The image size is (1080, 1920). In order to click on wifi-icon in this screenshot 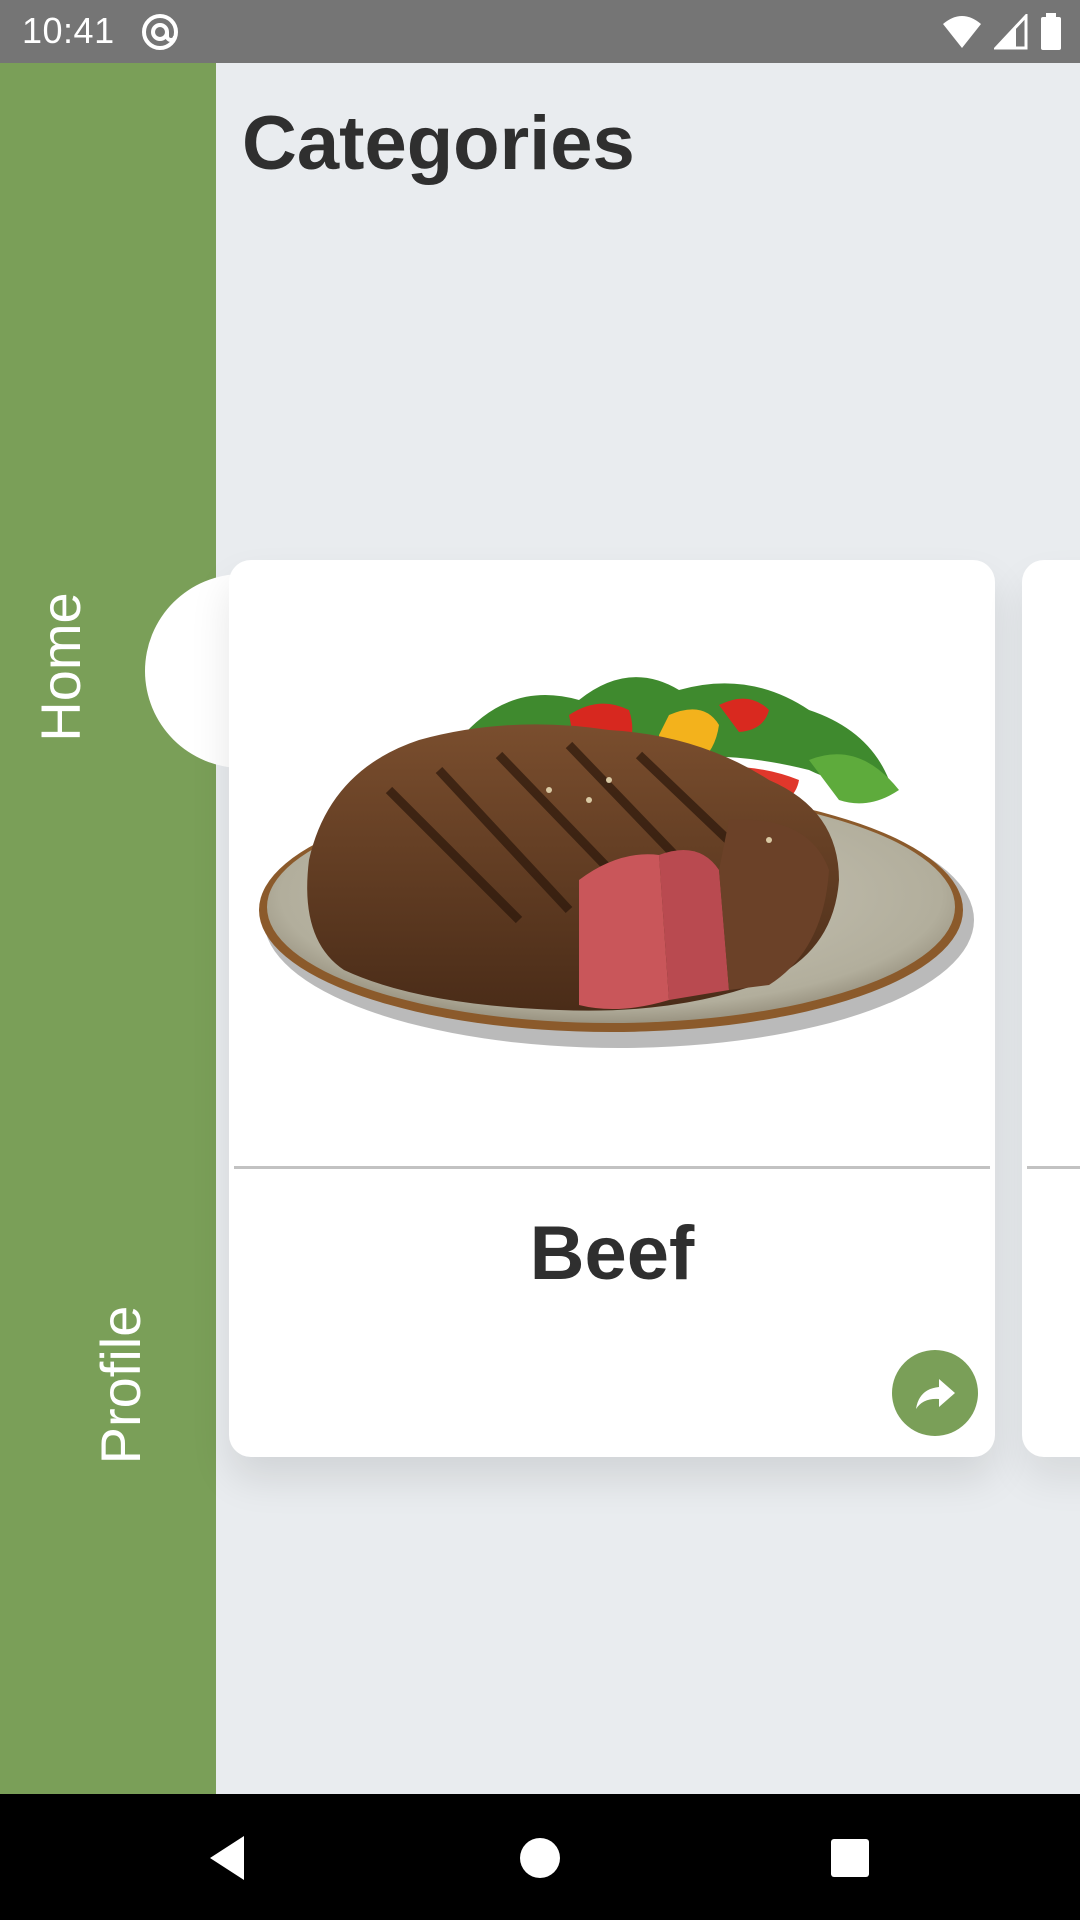, I will do `click(962, 32)`.